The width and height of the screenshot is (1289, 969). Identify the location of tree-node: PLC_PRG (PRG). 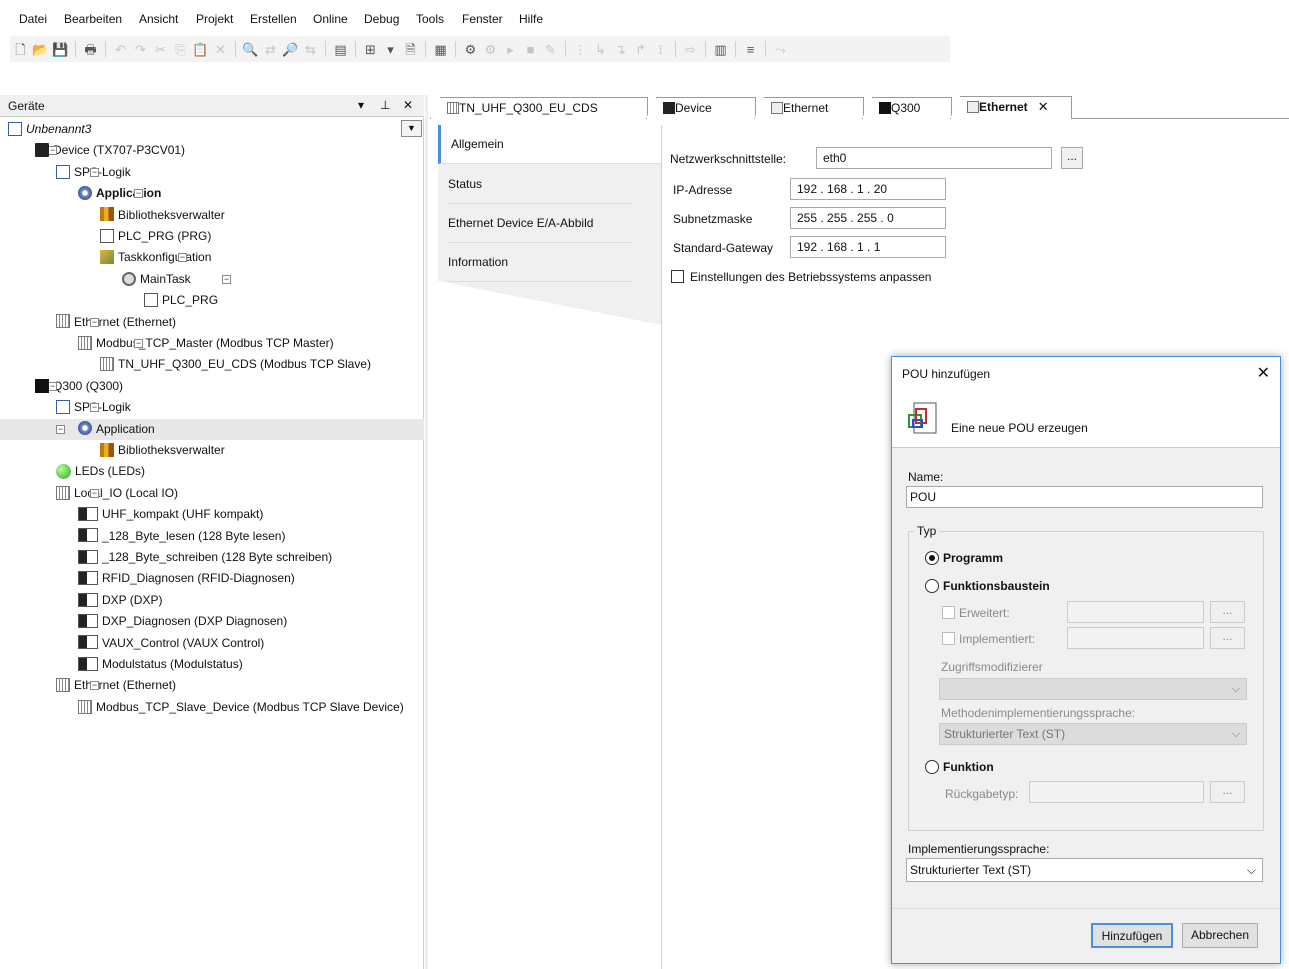
(155, 236).